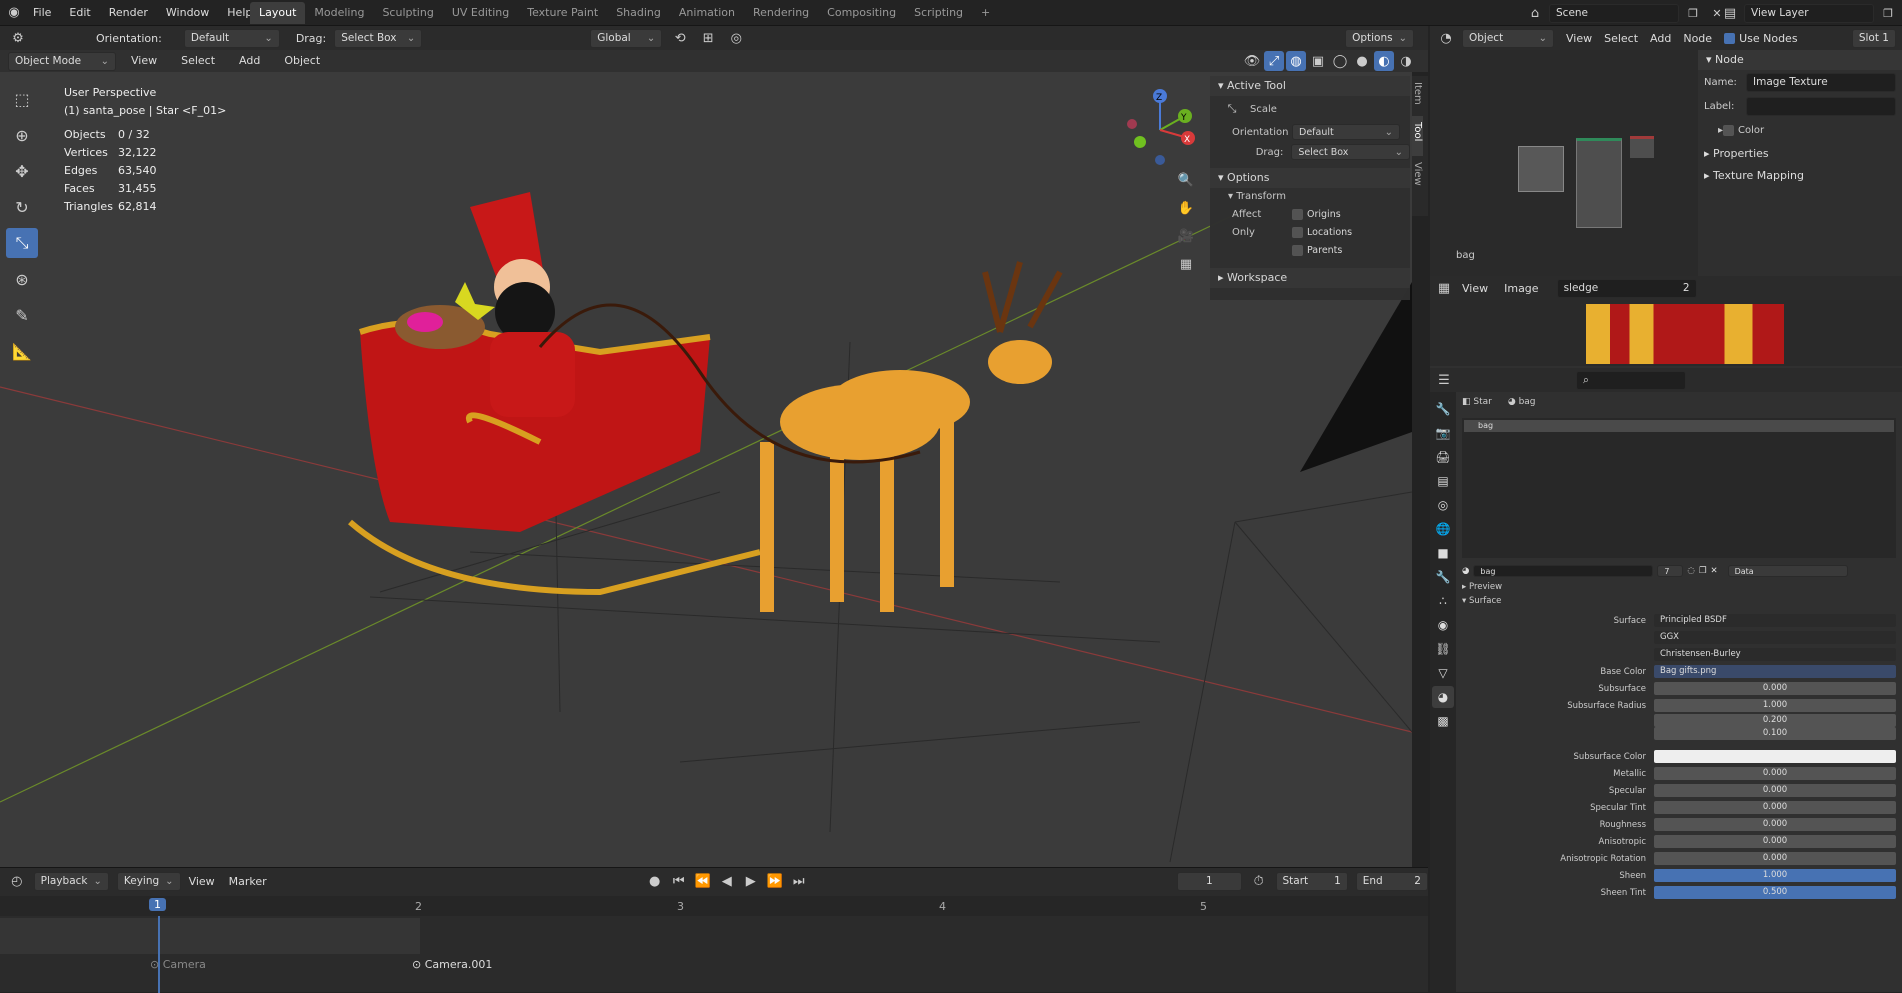 The image size is (1902, 993). Describe the element at coordinates (1340, 61) in the screenshot. I see `wireframe-shading-icon: ◯` at that location.